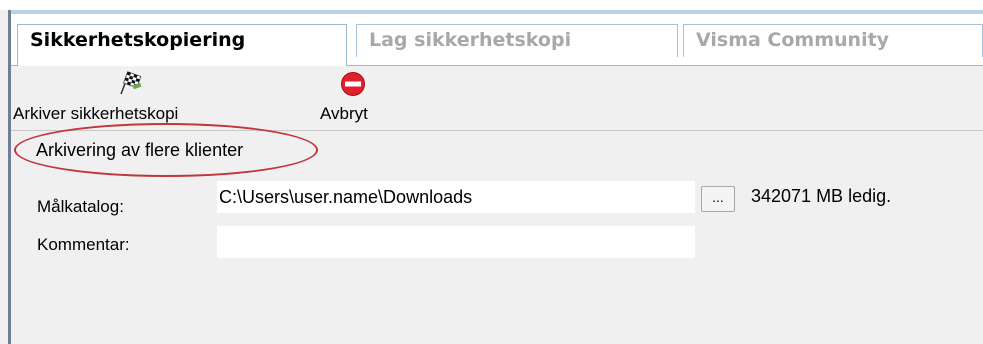 The image size is (983, 344). What do you see at coordinates (456, 197) in the screenshot?
I see `target-dir-field` at bounding box center [456, 197].